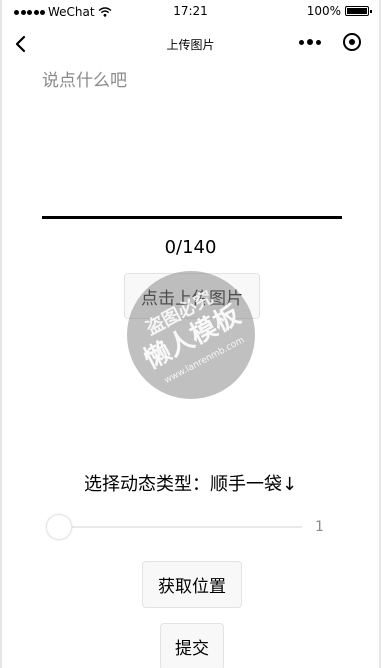 The width and height of the screenshot is (381, 668). What do you see at coordinates (330, 42) in the screenshot?
I see `mini-program-capsule` at bounding box center [330, 42].